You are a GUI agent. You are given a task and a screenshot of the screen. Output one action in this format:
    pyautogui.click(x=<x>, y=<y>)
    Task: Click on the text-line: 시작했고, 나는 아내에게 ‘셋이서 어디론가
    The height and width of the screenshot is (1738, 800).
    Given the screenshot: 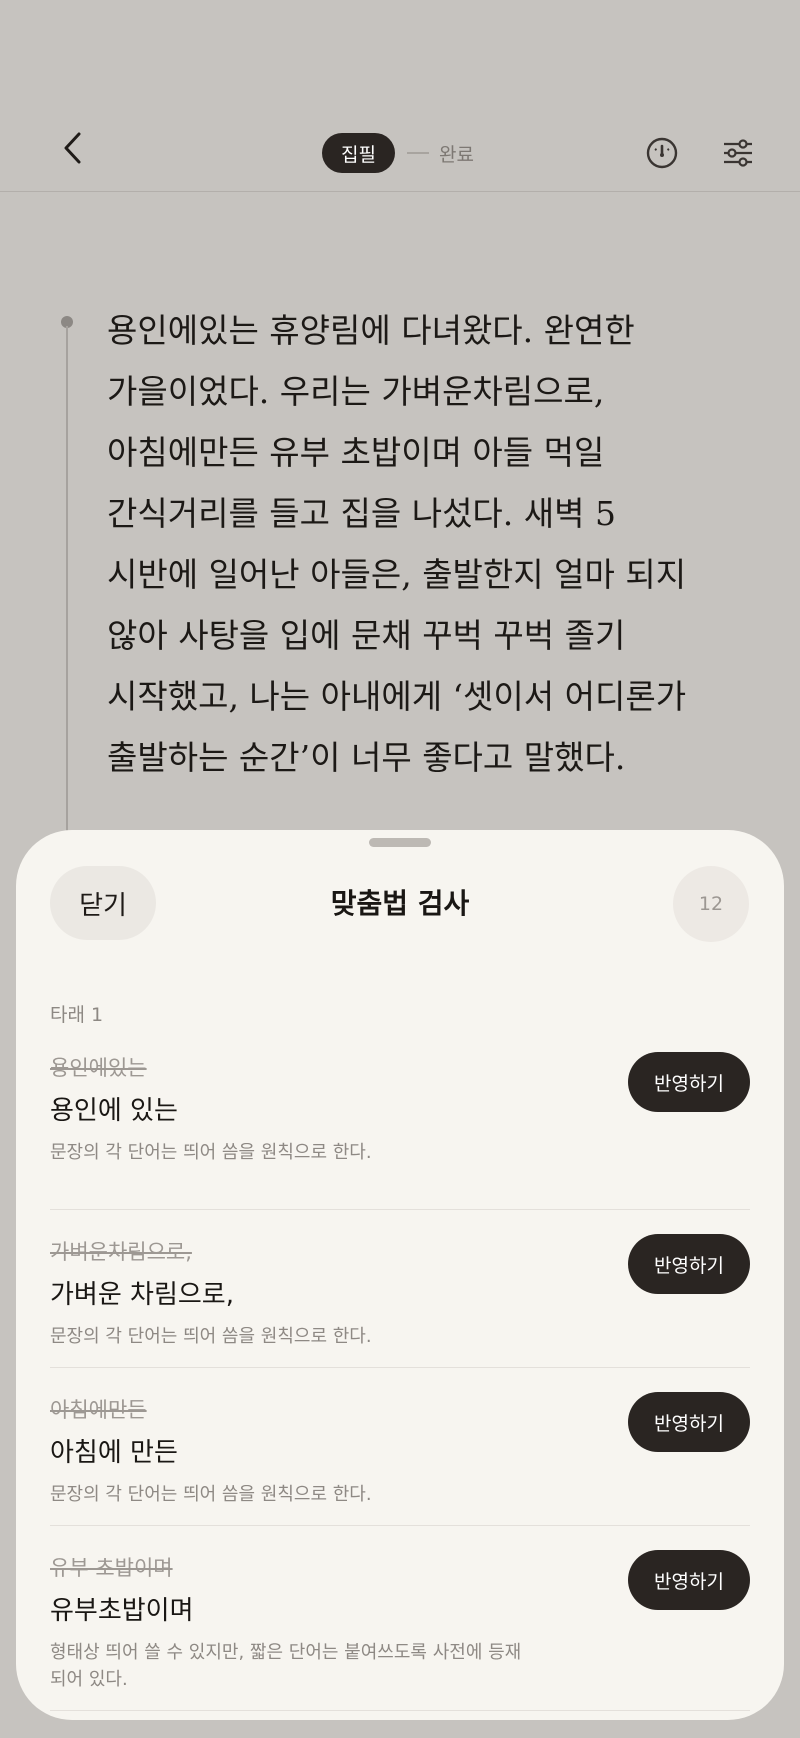 What is the action you would take?
    pyautogui.click(x=397, y=696)
    